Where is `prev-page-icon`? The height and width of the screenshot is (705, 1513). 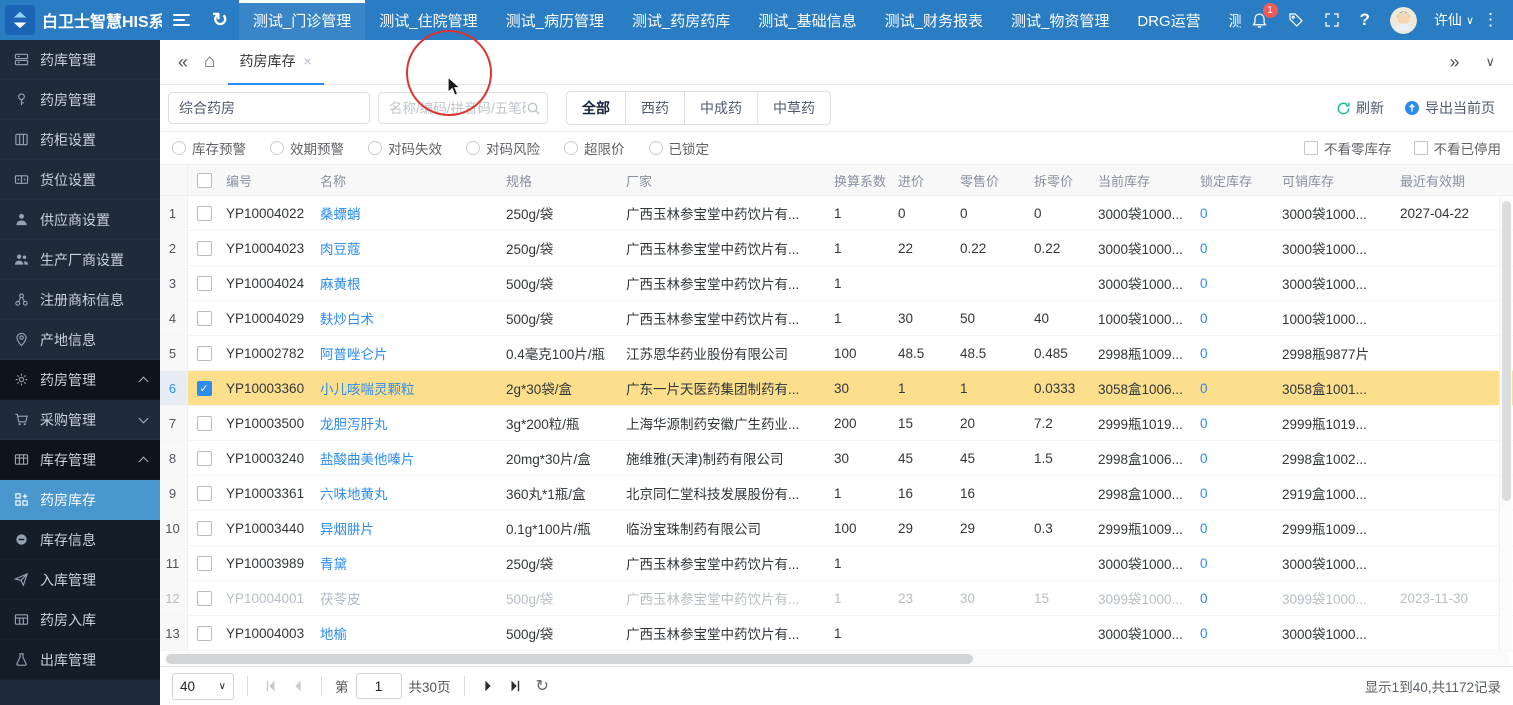 prev-page-icon is located at coordinates (298, 686).